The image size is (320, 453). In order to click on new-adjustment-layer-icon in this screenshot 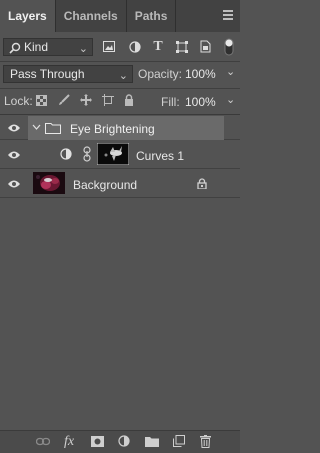, I will do `click(124, 441)`.